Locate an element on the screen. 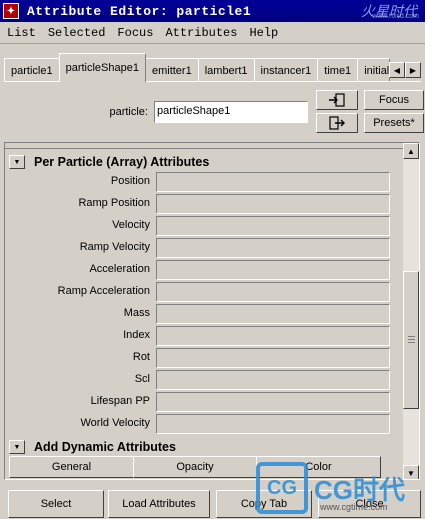  attr-label: Ramp Position is located at coordinates (114, 203).